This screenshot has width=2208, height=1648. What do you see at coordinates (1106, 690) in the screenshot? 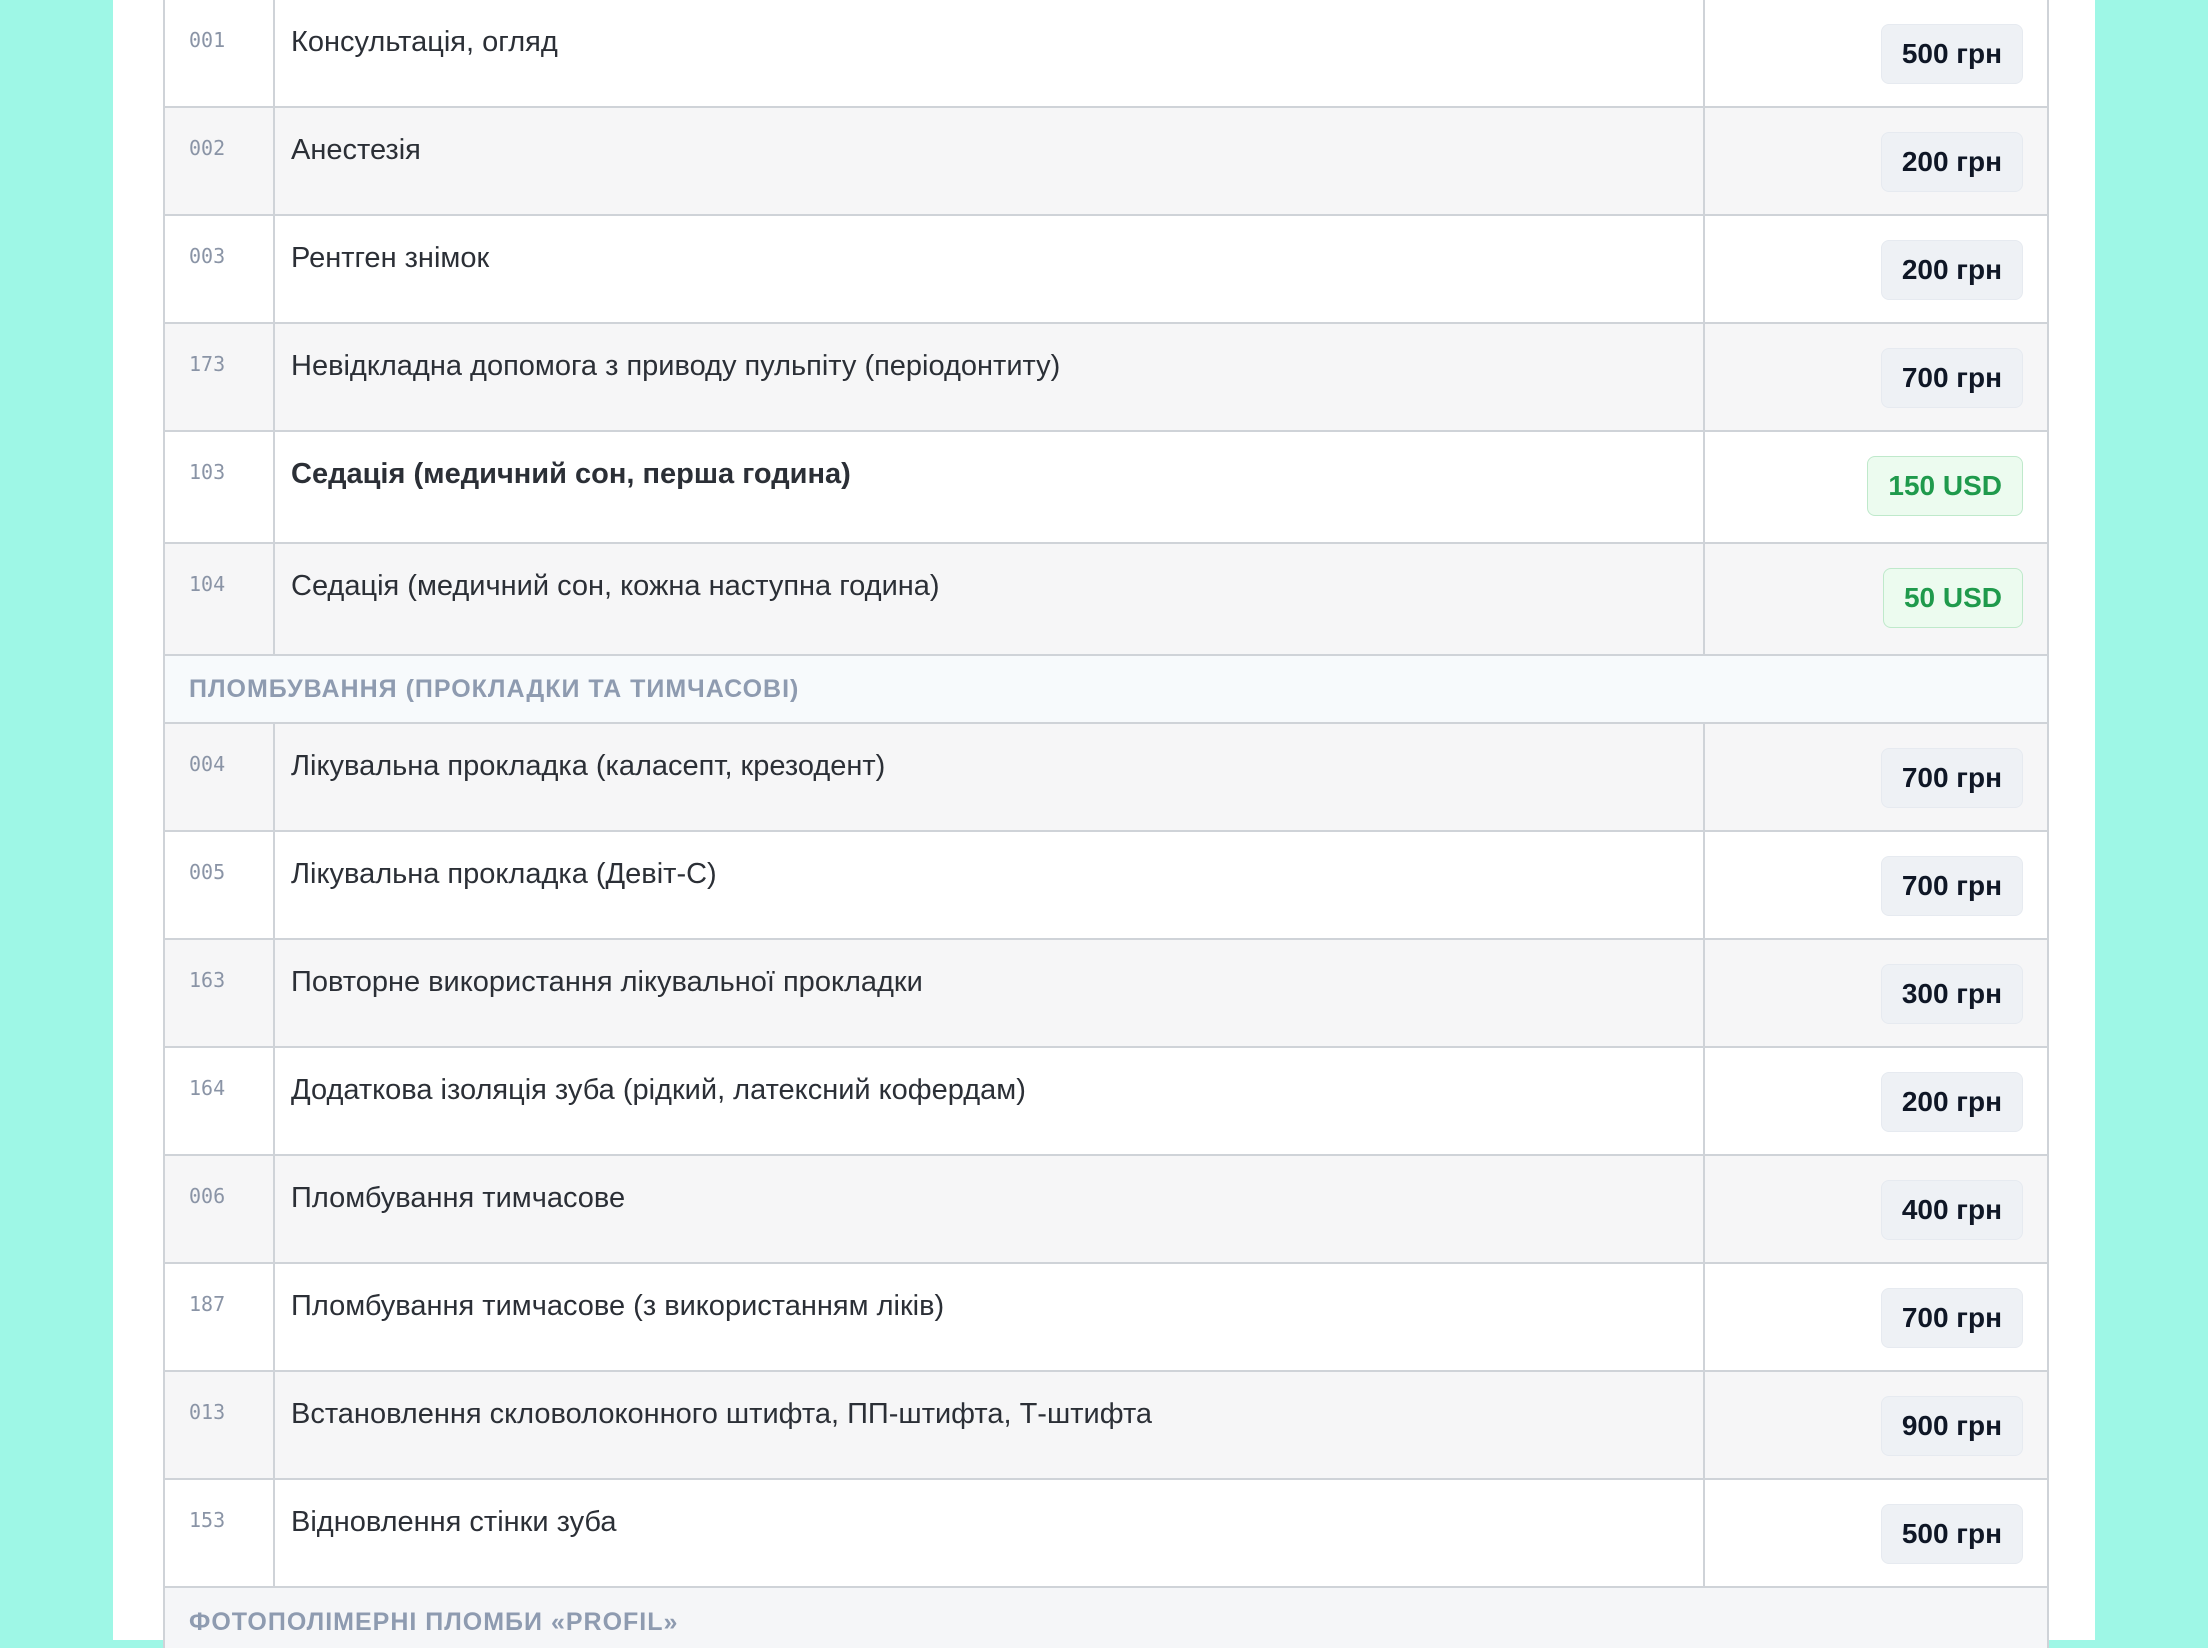
I see `section-header-fillings: ПЛОМБУВАННЯ (ПРОКЛАДКИ ТА ТИМЧАСОВІ)` at bounding box center [1106, 690].